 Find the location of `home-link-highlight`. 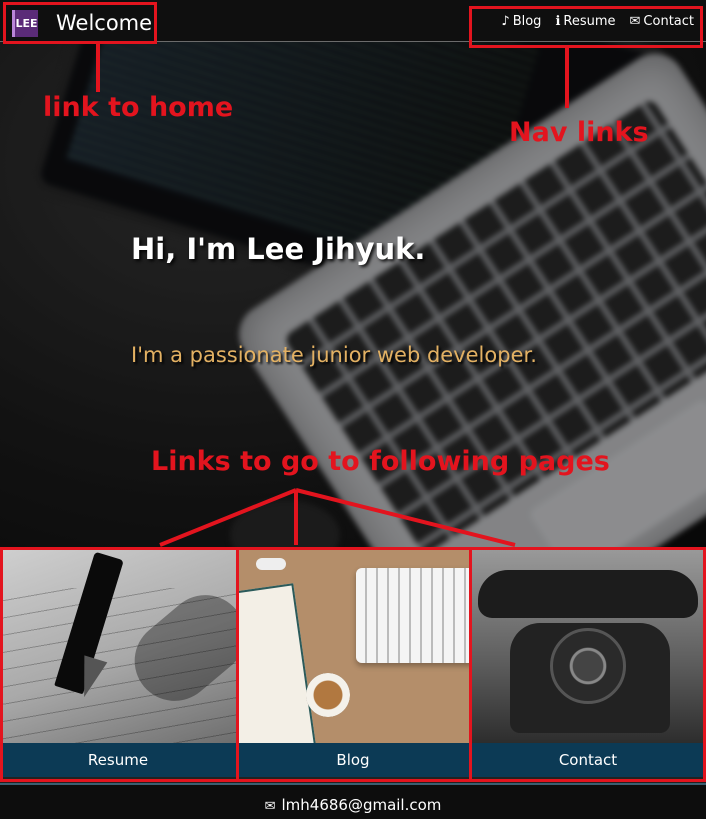

home-link-highlight is located at coordinates (80, 23).